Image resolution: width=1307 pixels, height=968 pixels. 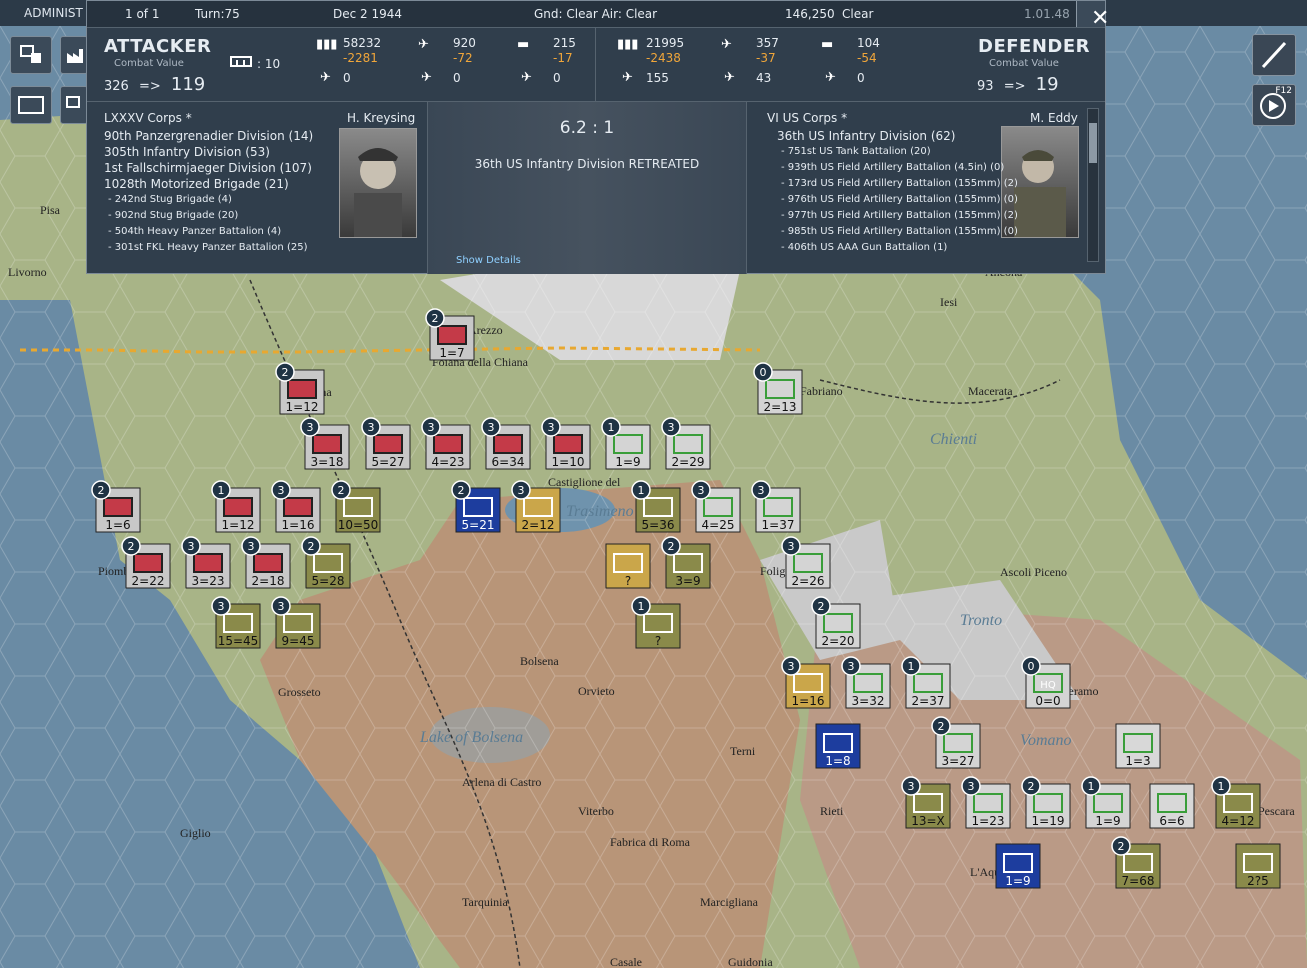 I want to click on unit-counter: 5=21 2, so click(x=476, y=506).